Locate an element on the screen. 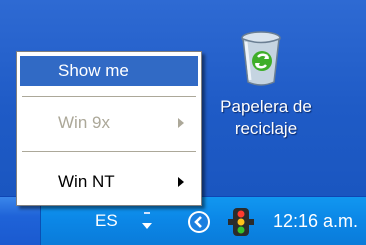 The image size is (366, 245). menu-item-win-9x: Win 9x is located at coordinates (109, 123).